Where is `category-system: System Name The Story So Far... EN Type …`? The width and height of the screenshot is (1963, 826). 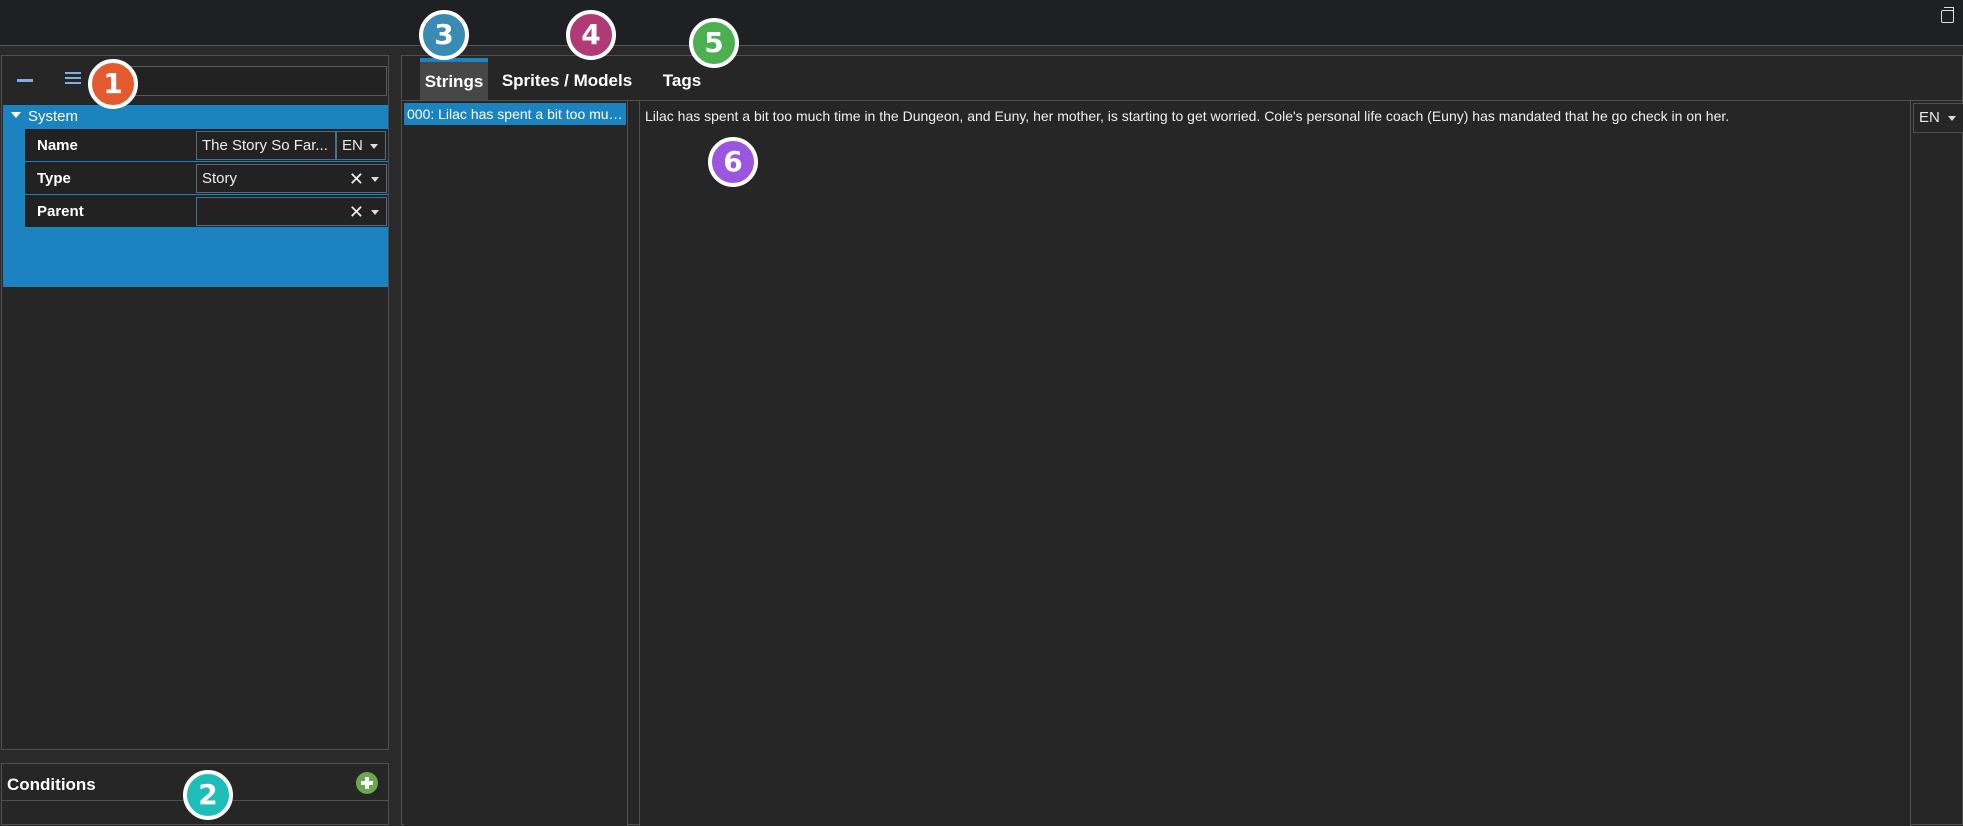 category-system: System Name The Story So Far... EN Type … is located at coordinates (195, 196).